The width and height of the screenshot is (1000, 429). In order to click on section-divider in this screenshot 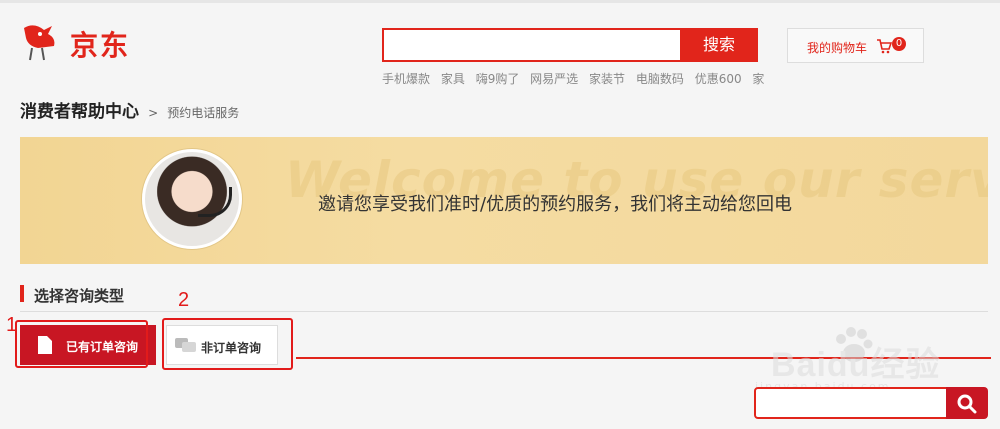, I will do `click(504, 311)`.